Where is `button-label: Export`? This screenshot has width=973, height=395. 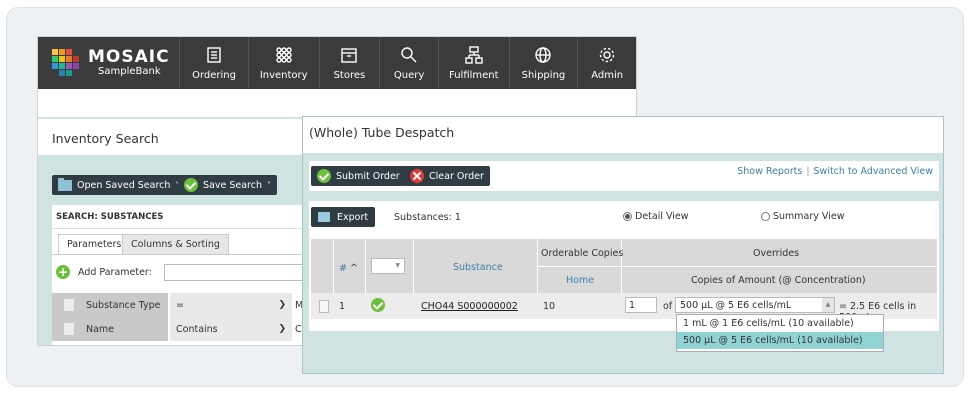 button-label: Export is located at coordinates (353, 217).